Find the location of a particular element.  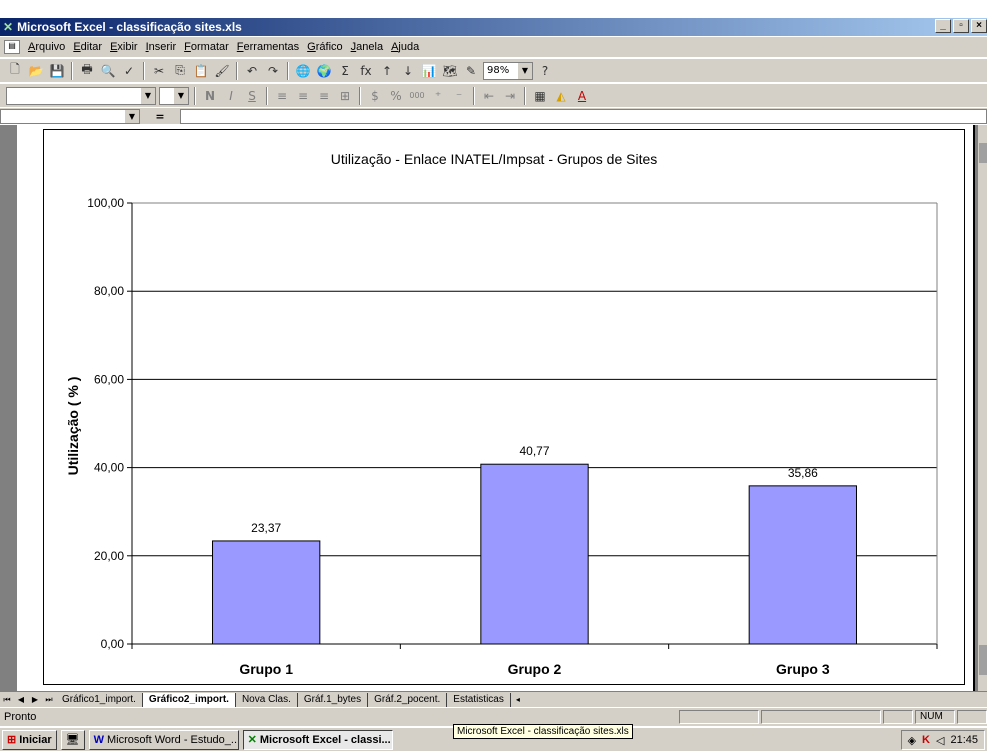

tray-network-icon: ◈ is located at coordinates (912, 740).